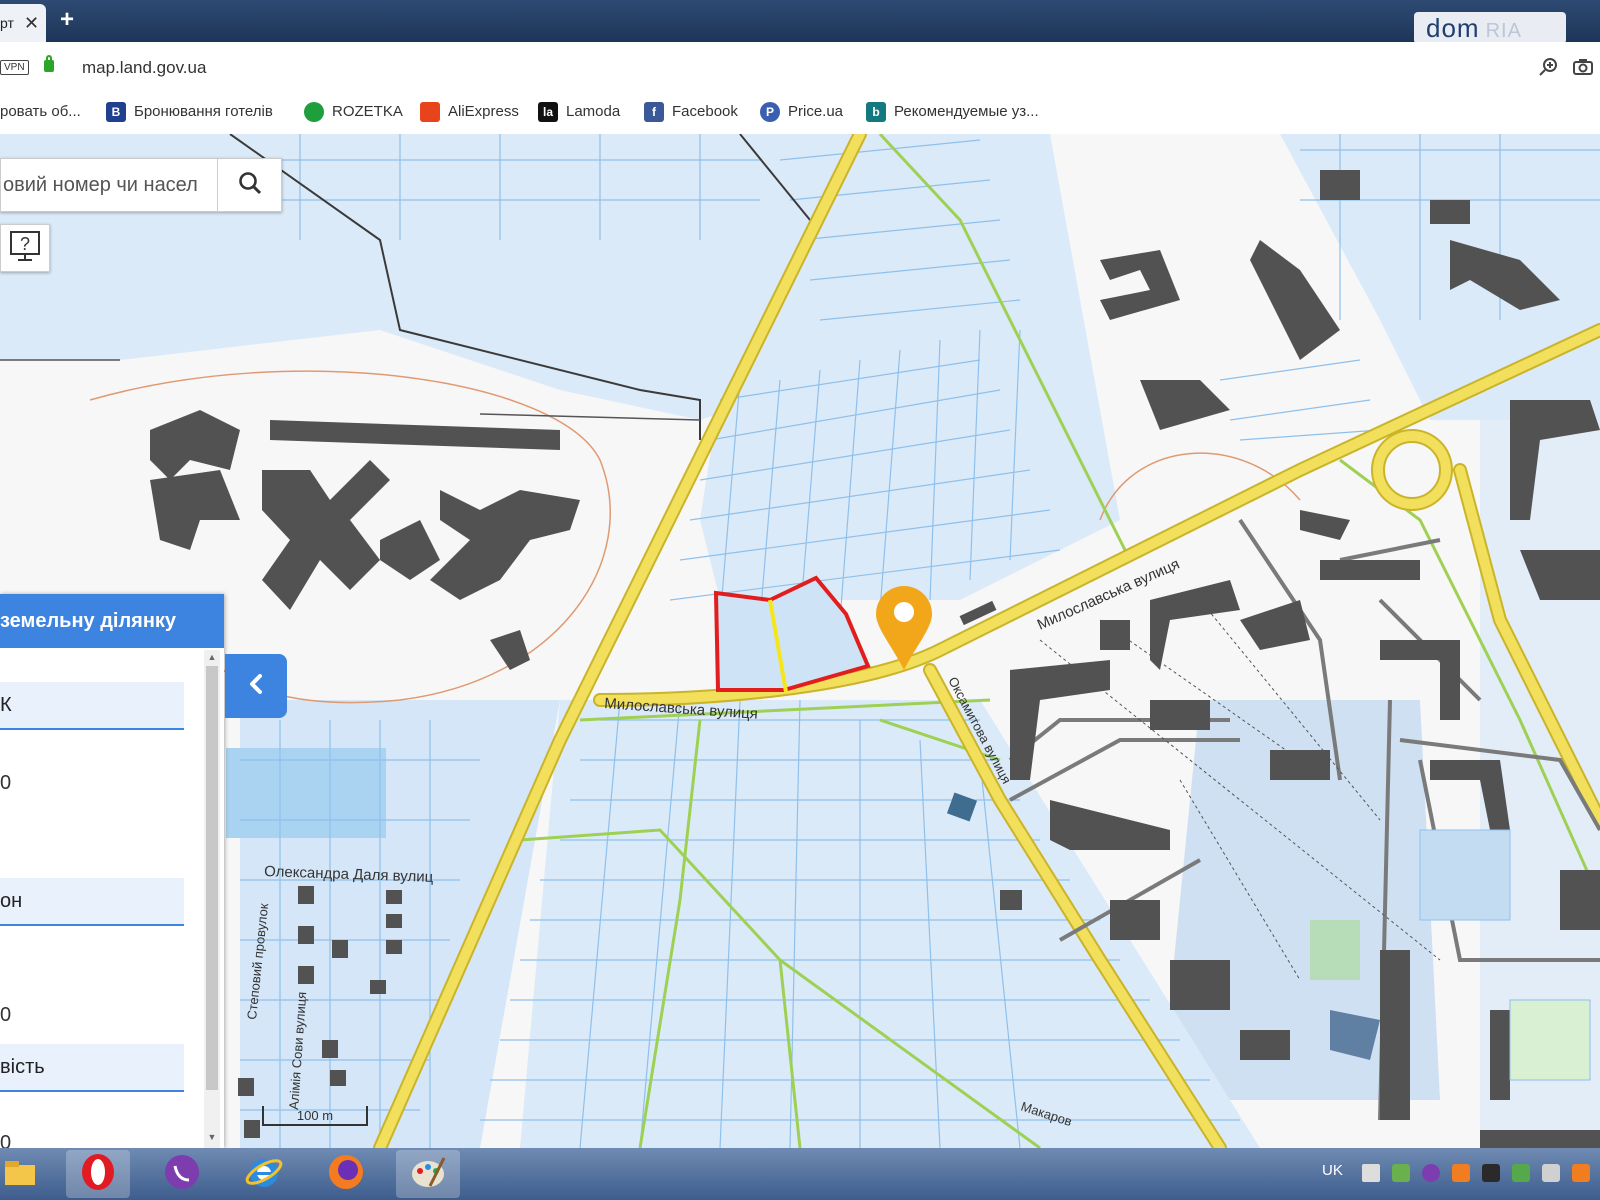 Image resolution: width=1600 pixels, height=1200 pixels. Describe the element at coordinates (1491, 1173) in the screenshot. I see `network-tray-icon` at that location.